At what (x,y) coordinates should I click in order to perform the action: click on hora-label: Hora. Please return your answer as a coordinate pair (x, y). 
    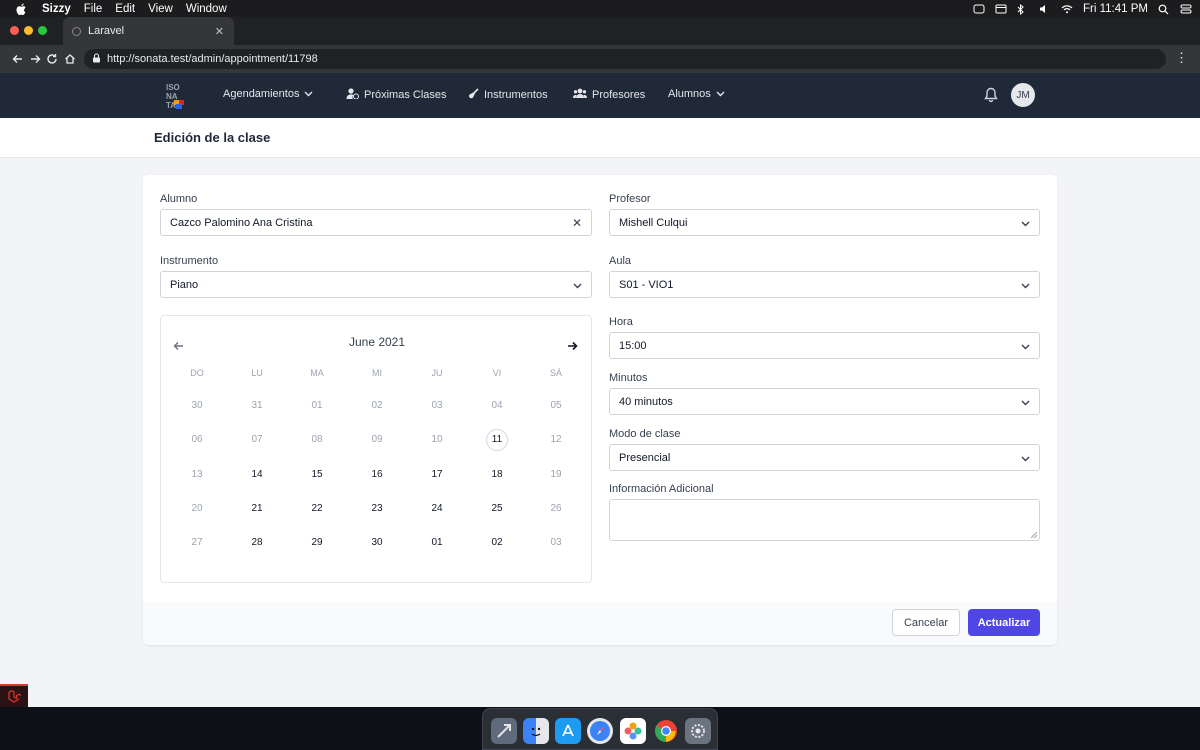
    Looking at the image, I should click on (621, 322).